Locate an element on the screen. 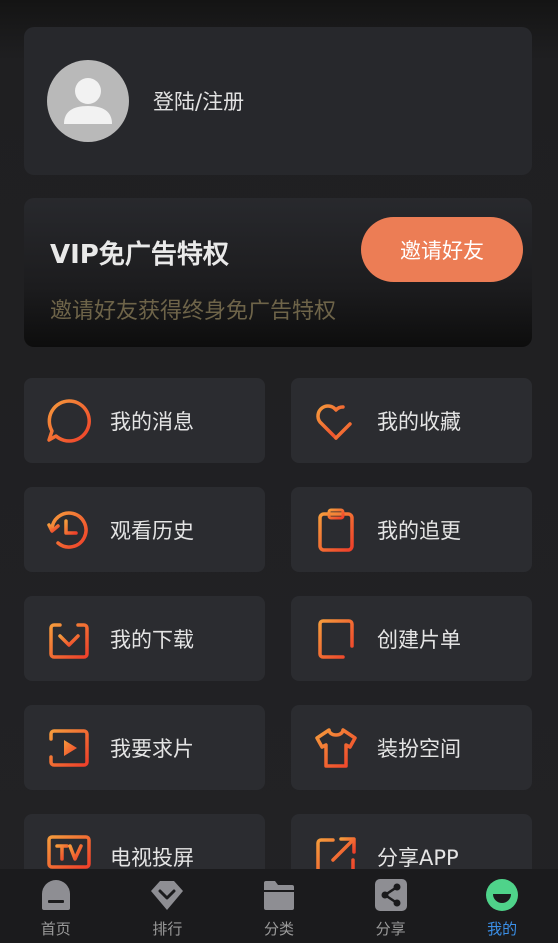  tab-label: 我的 is located at coordinates (502, 929).